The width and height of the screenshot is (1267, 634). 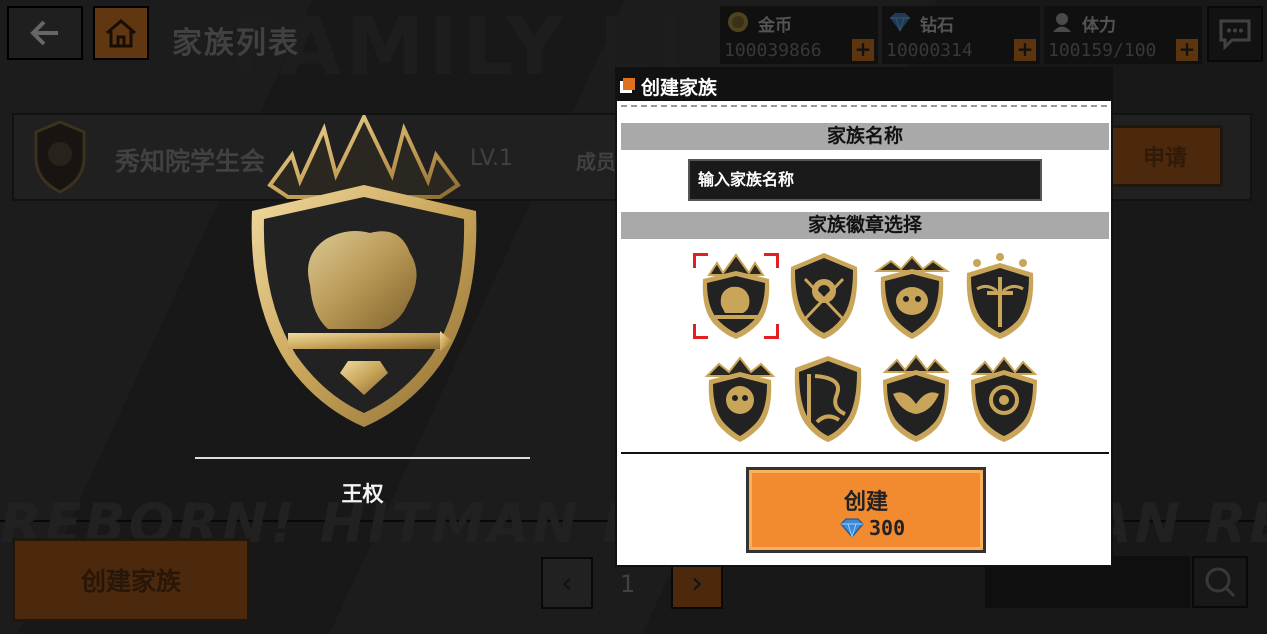 I want to click on badge-winged-sword, so click(x=1000, y=295).